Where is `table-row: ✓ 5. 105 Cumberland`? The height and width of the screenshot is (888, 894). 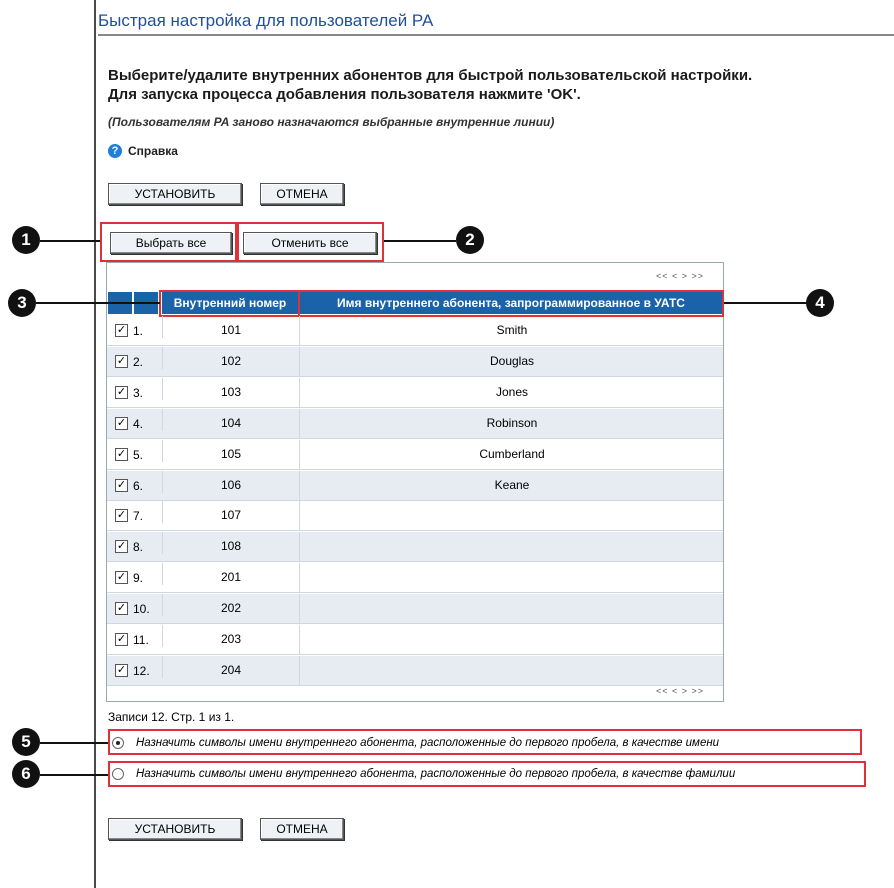 table-row: ✓ 5. 105 Cumberland is located at coordinates (415, 454).